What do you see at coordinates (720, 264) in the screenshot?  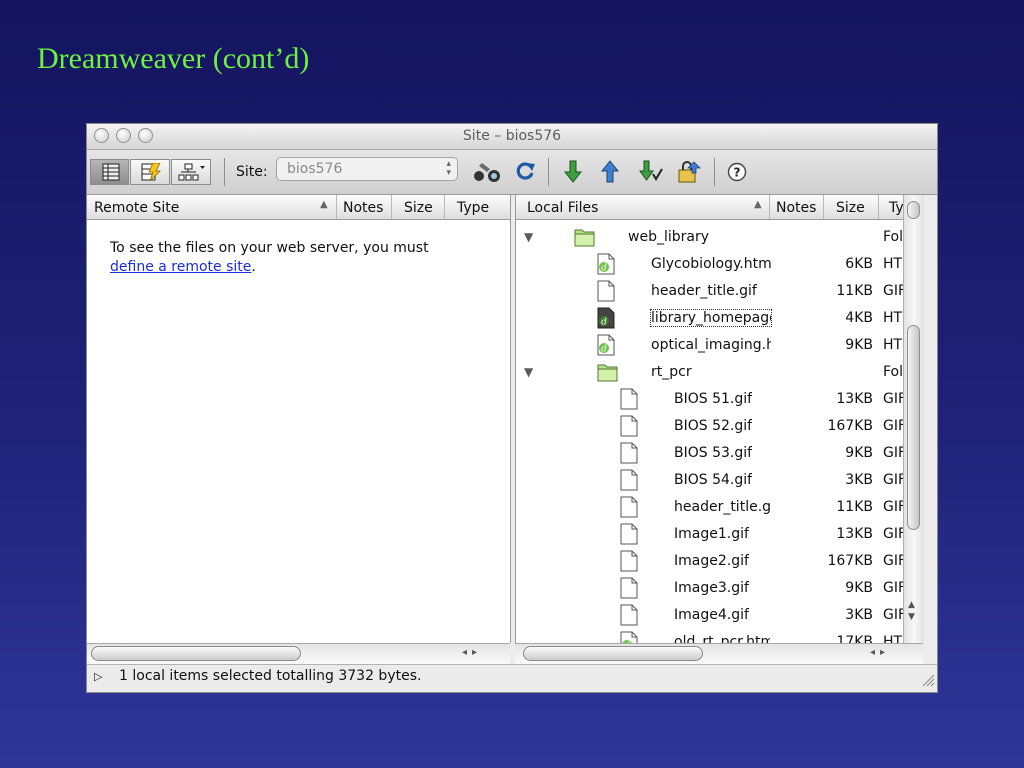 I see `file-row: dGlycobiology.htm6KBHTML` at bounding box center [720, 264].